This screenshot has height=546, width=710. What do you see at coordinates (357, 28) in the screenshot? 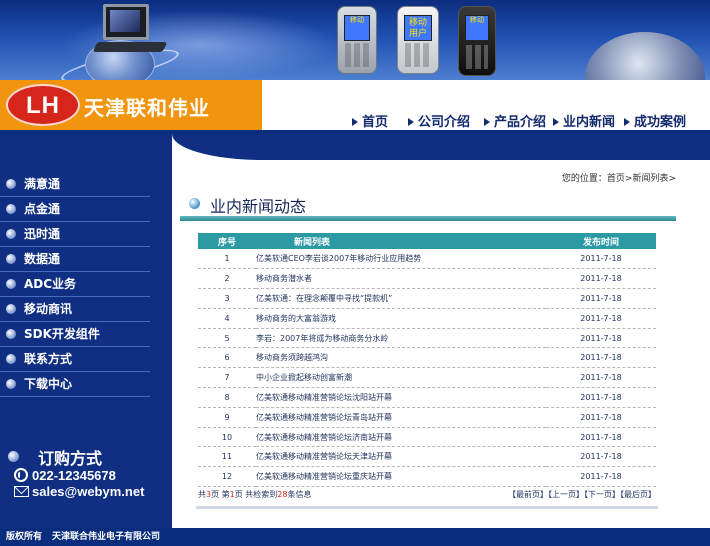
I see `phone-screen-1: 移动` at bounding box center [357, 28].